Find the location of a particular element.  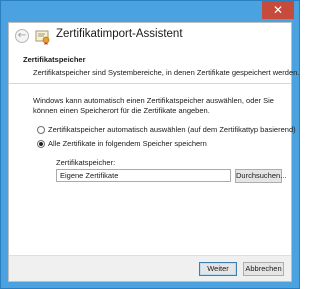

window-titlebar: ✕ is located at coordinates (150, 11).